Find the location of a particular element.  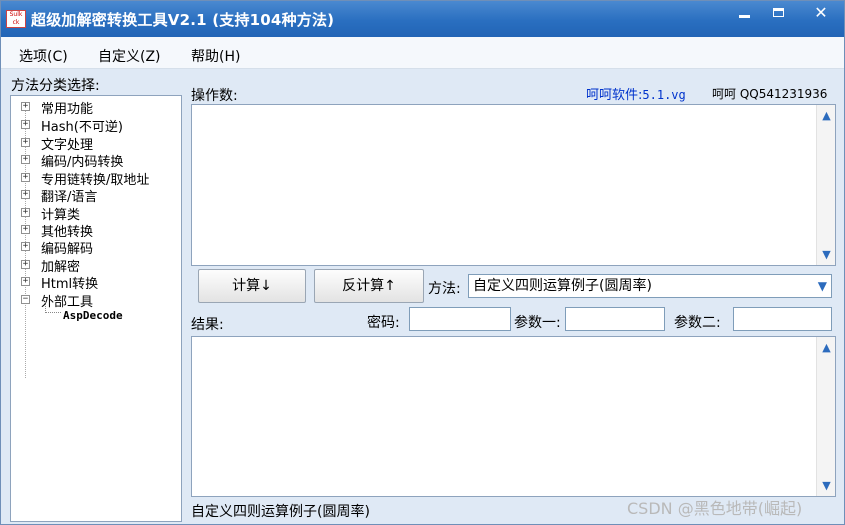

minimize-icon is located at coordinates (744, 16).